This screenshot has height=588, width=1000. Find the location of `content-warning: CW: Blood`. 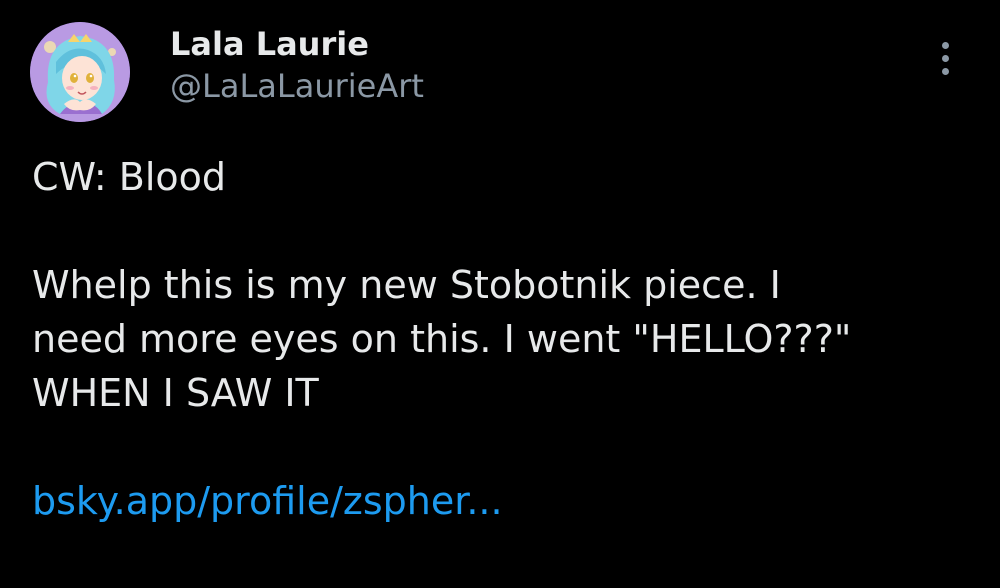

content-warning: CW: Blood is located at coordinates (129, 177).